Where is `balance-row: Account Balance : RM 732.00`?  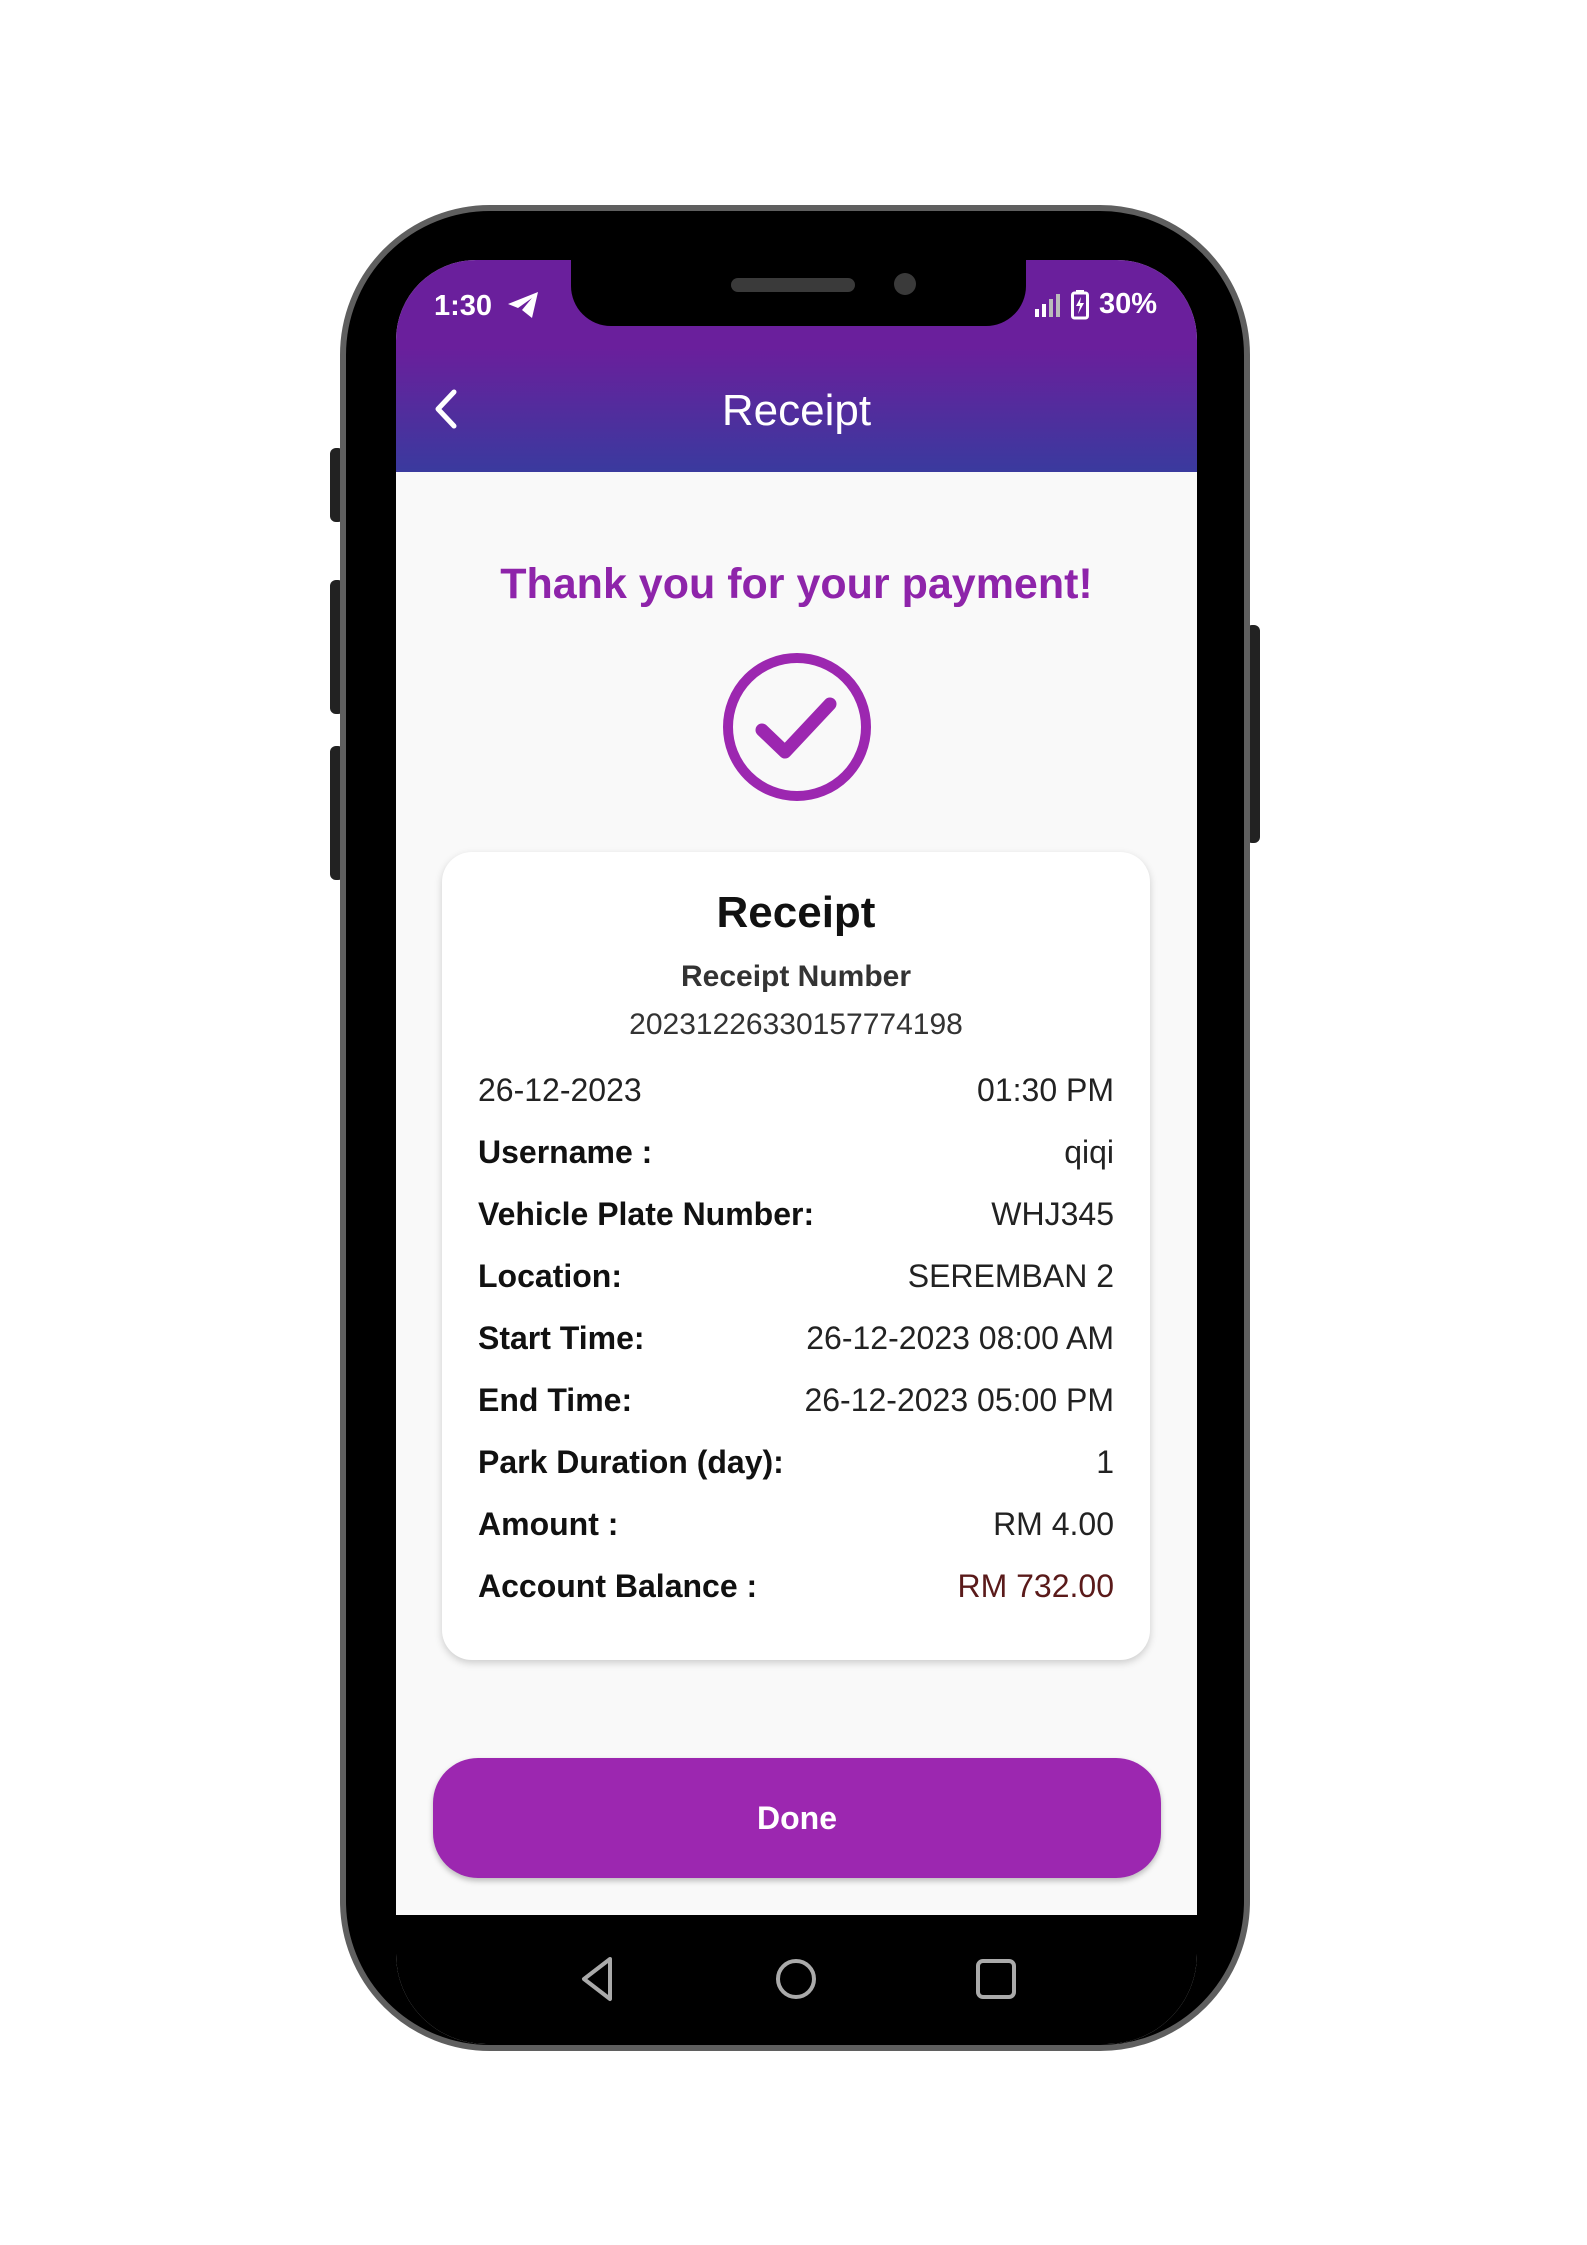
balance-row: Account Balance : RM 732.00 is located at coordinates (796, 1586).